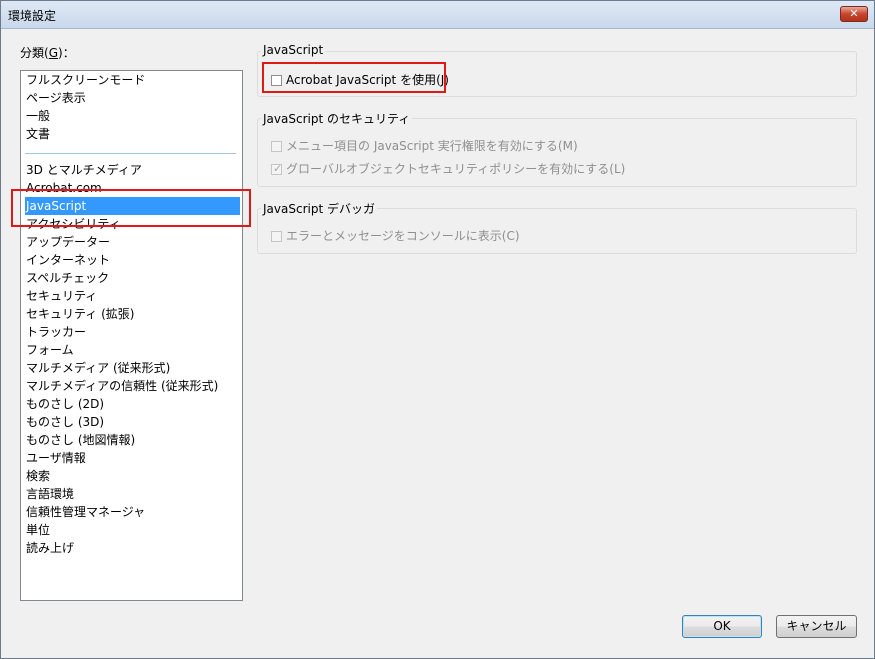 Image resolution: width=875 pixels, height=659 pixels. I want to click on list-item: スペルチェック, so click(132, 278).